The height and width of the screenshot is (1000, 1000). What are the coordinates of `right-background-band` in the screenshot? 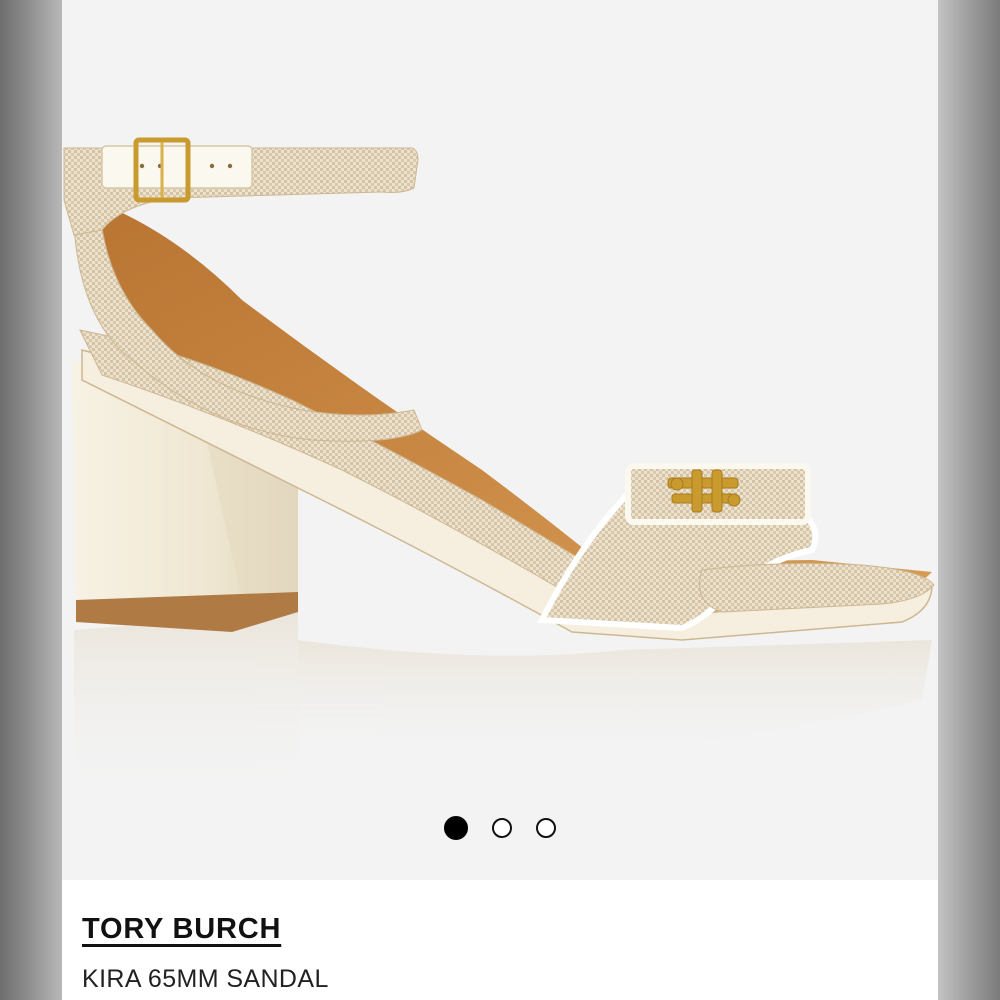 It's located at (969, 500).